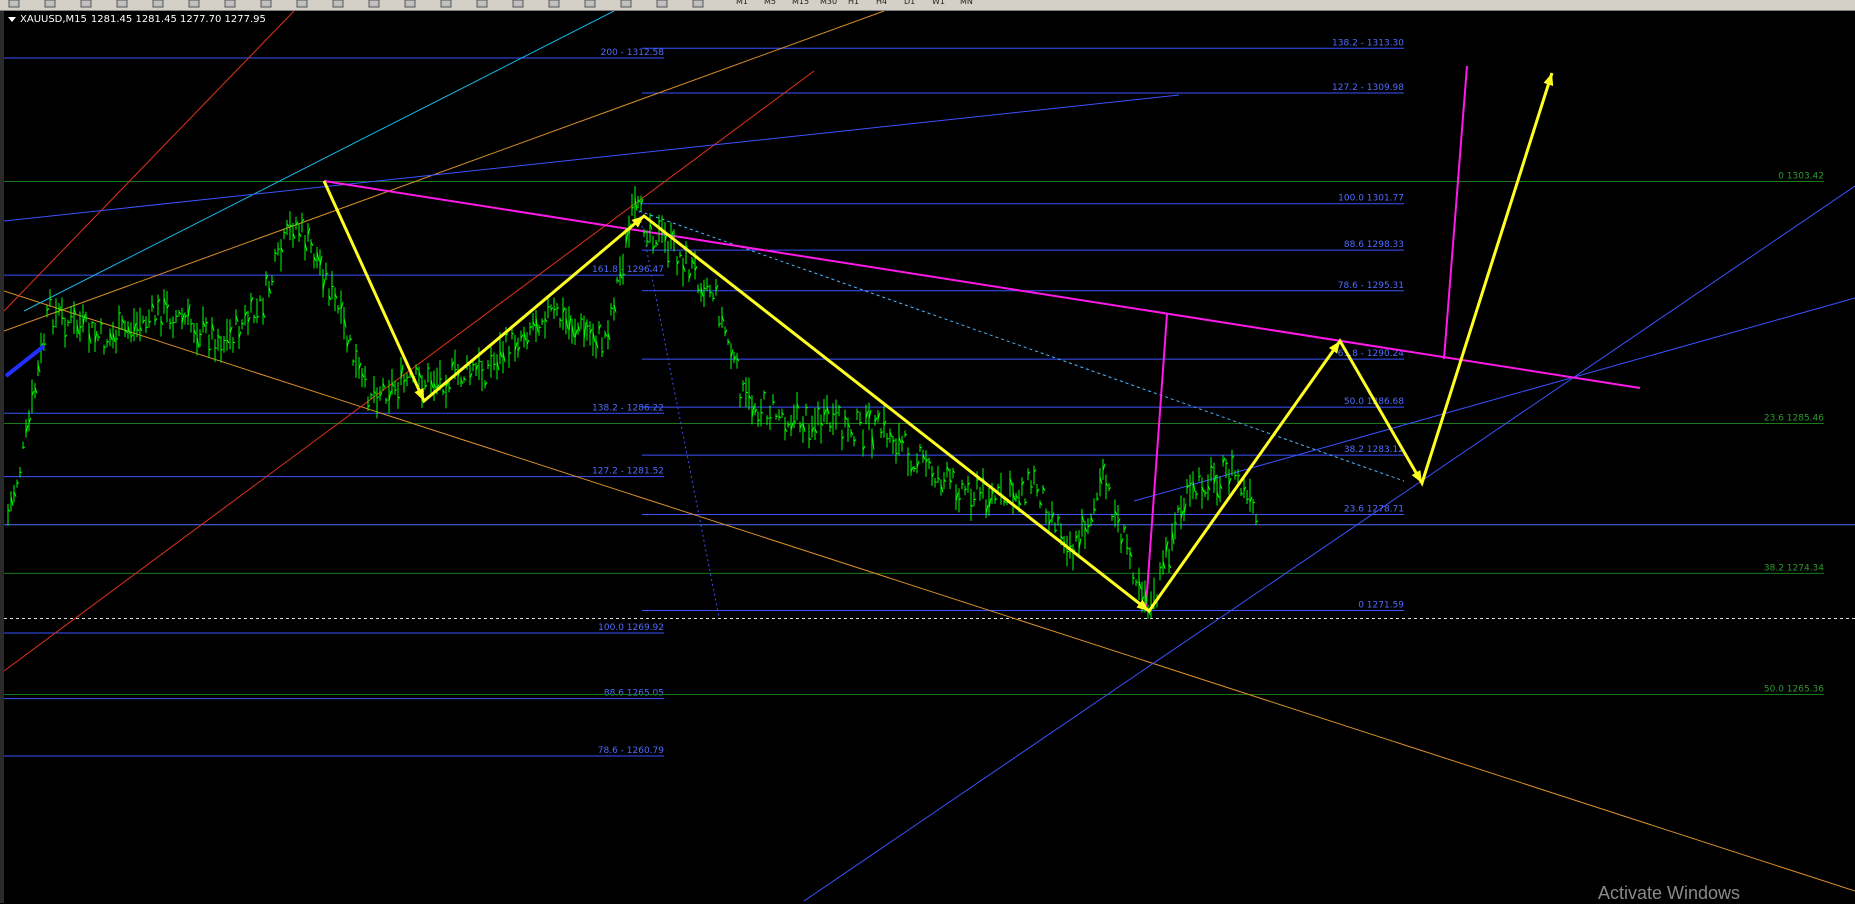 The width and height of the screenshot is (1855, 904). Describe the element at coordinates (634, 694) in the screenshot. I see `fibo-left-level-label: 88.6 1265.05` at that location.